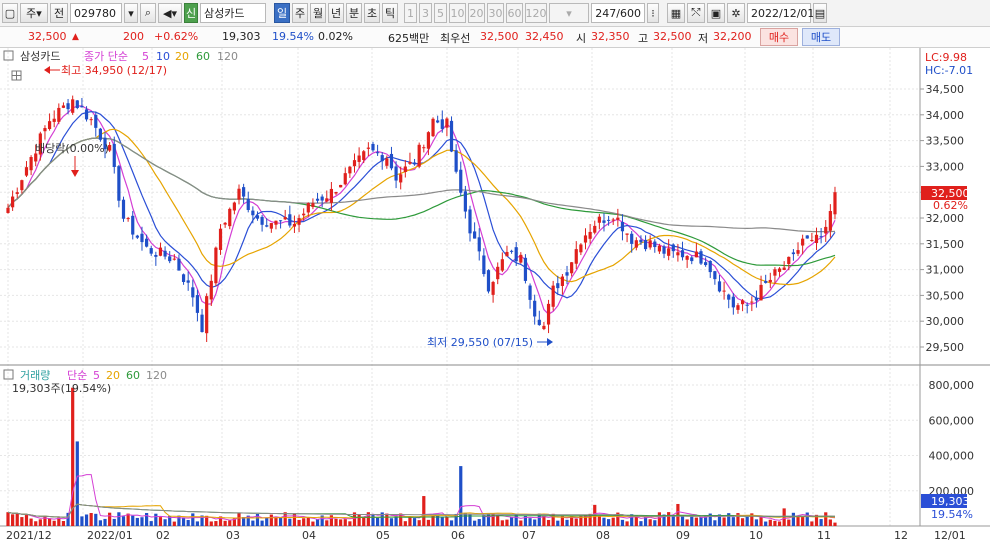 This screenshot has height=541, width=990. Describe the element at coordinates (736, 13) in the screenshot. I see `gear-icon: ✲` at that location.